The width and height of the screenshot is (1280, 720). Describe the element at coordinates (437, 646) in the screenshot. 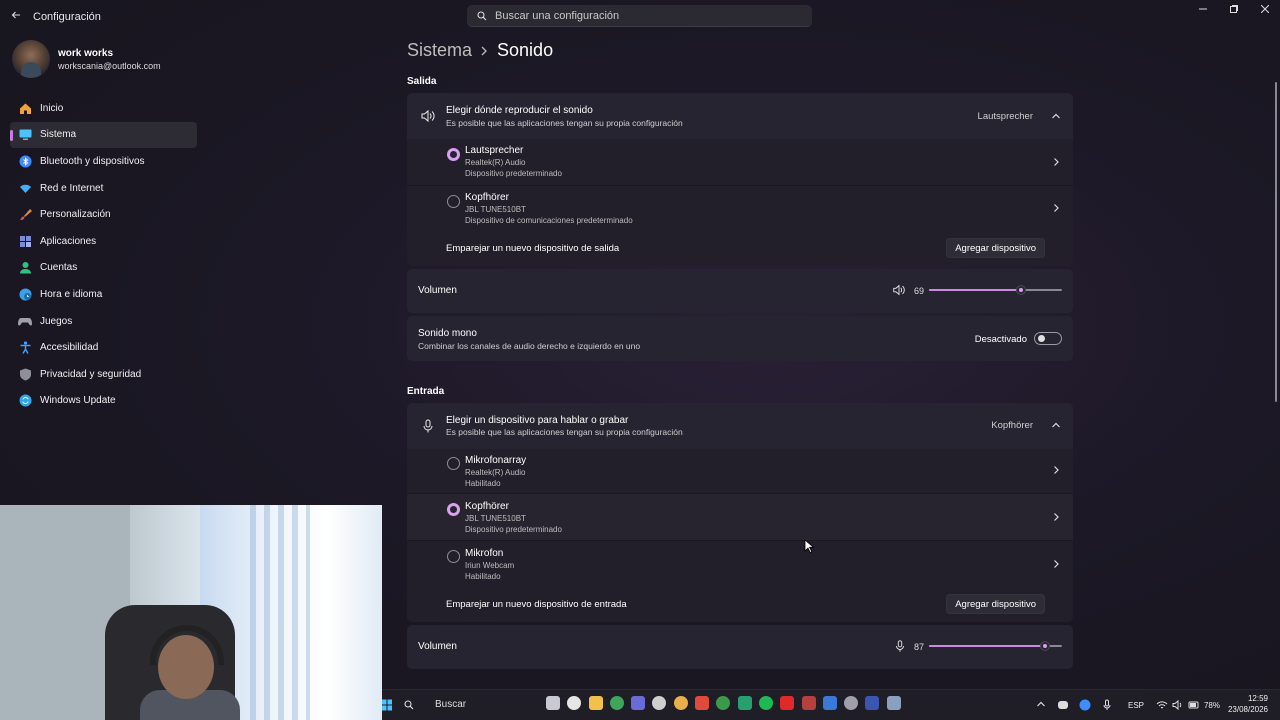

I see `input-volume-label: Volumen` at that location.